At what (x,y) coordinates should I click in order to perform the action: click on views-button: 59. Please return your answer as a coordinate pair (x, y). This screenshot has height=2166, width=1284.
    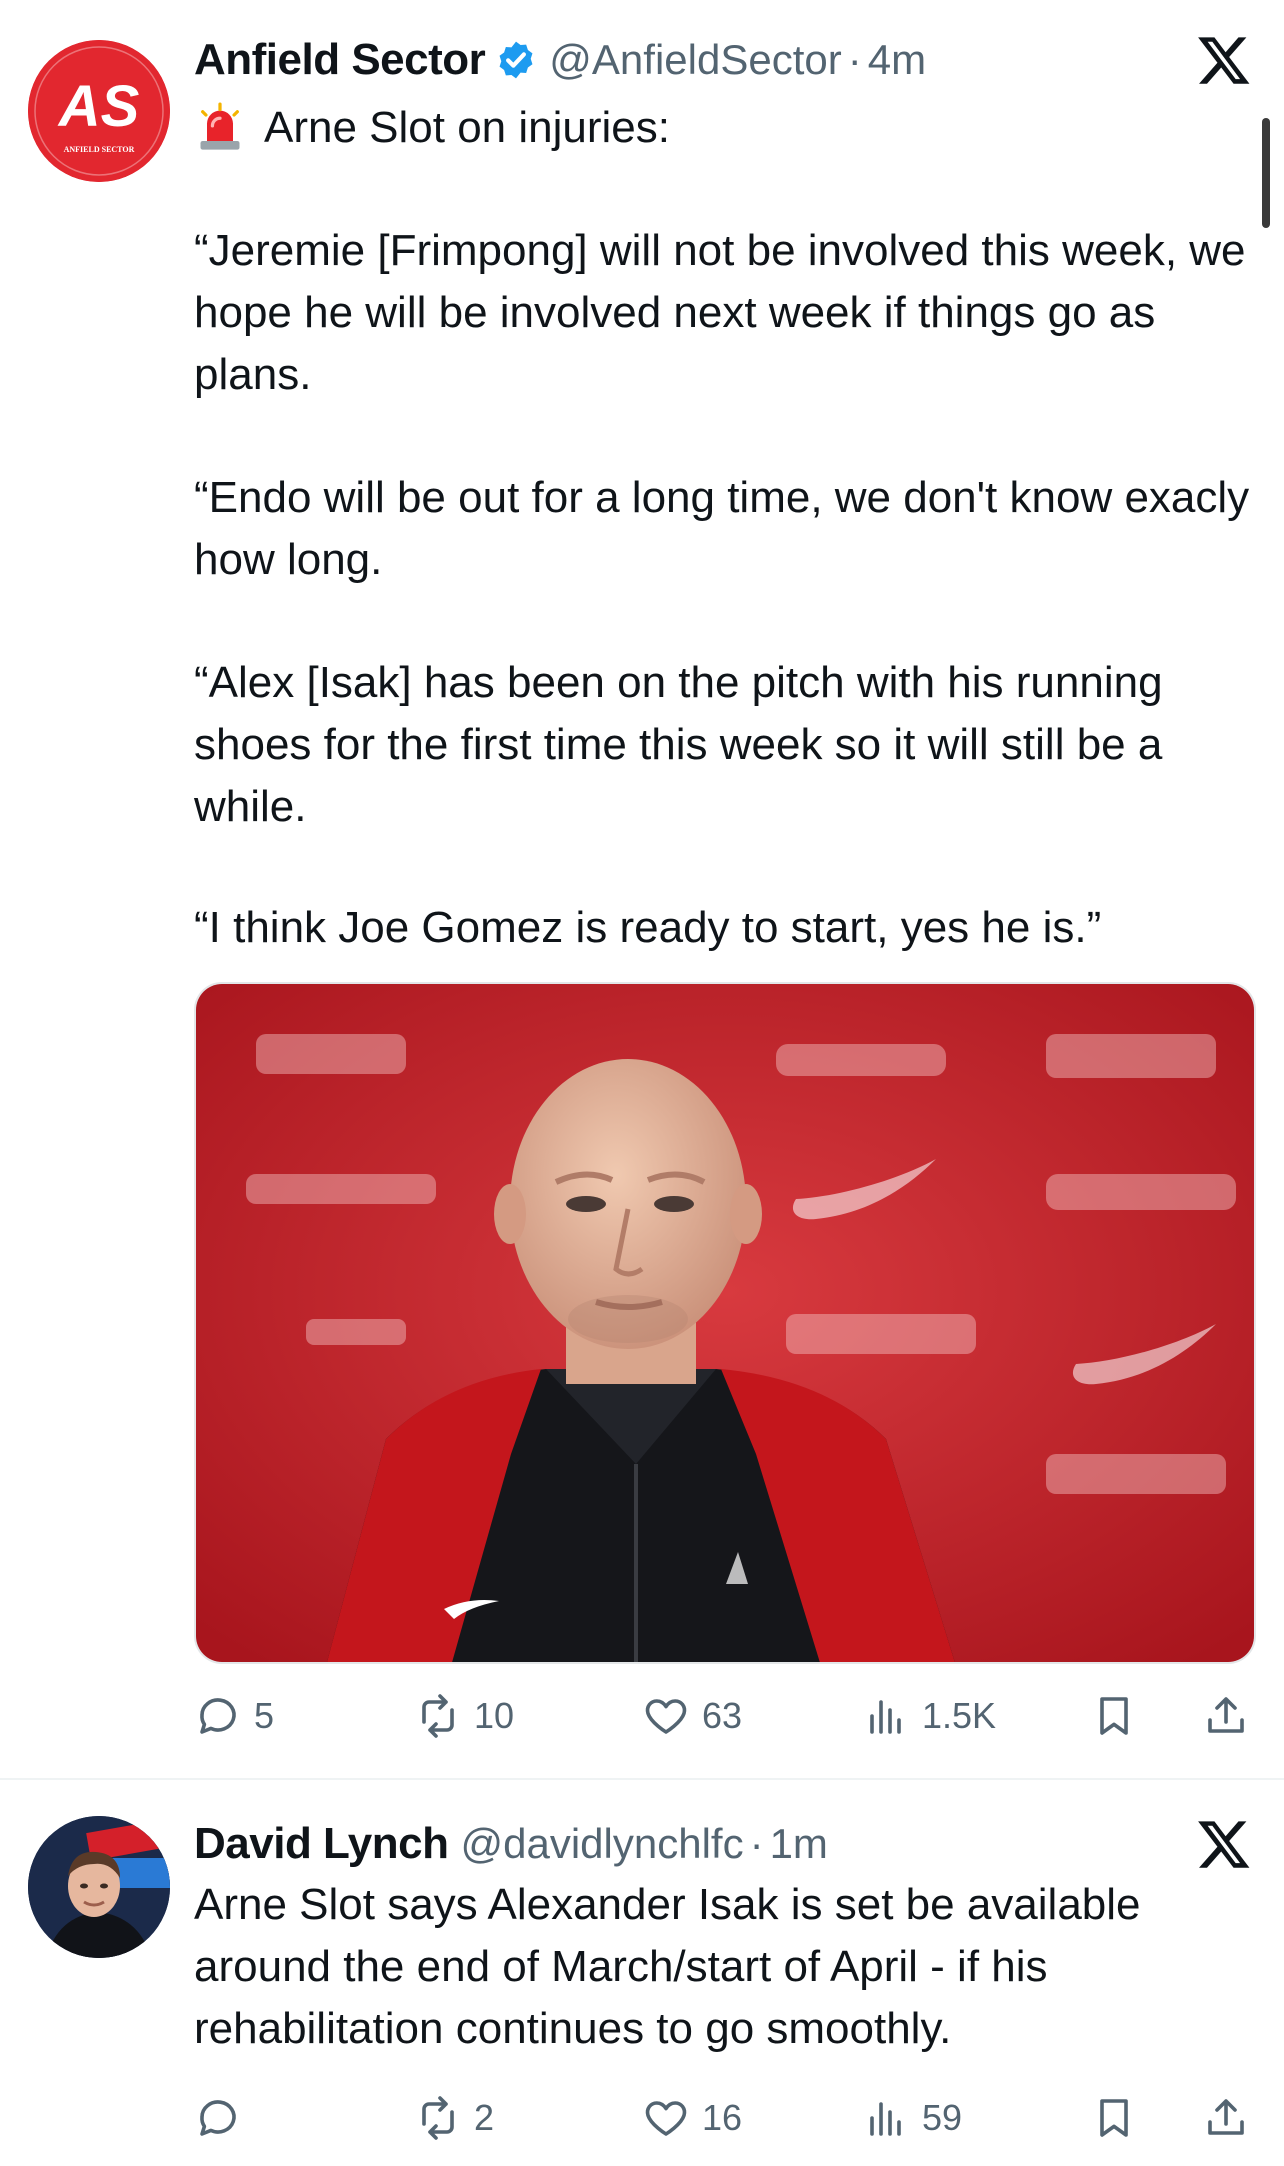
    Looking at the image, I should click on (912, 2118).